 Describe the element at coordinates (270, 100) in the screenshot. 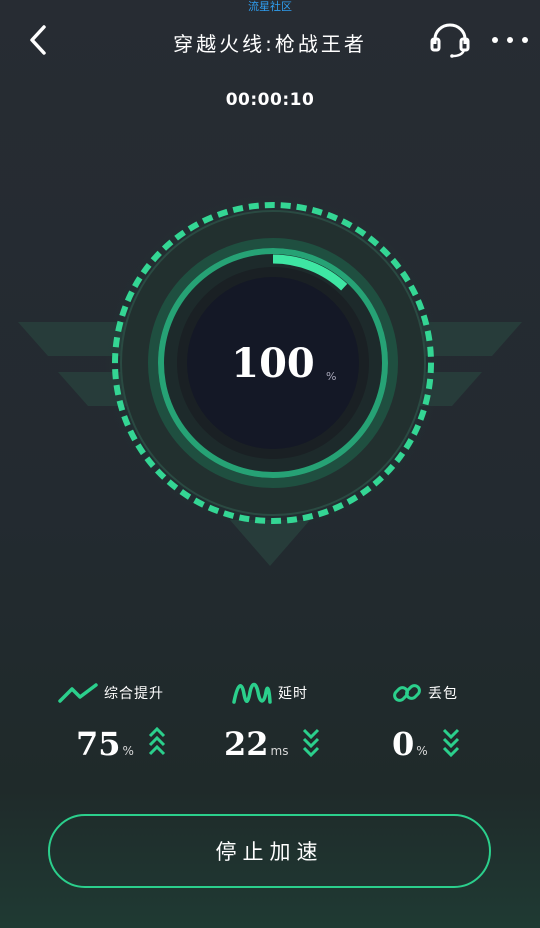

I see `elapsed-timer: 00:00:10` at that location.